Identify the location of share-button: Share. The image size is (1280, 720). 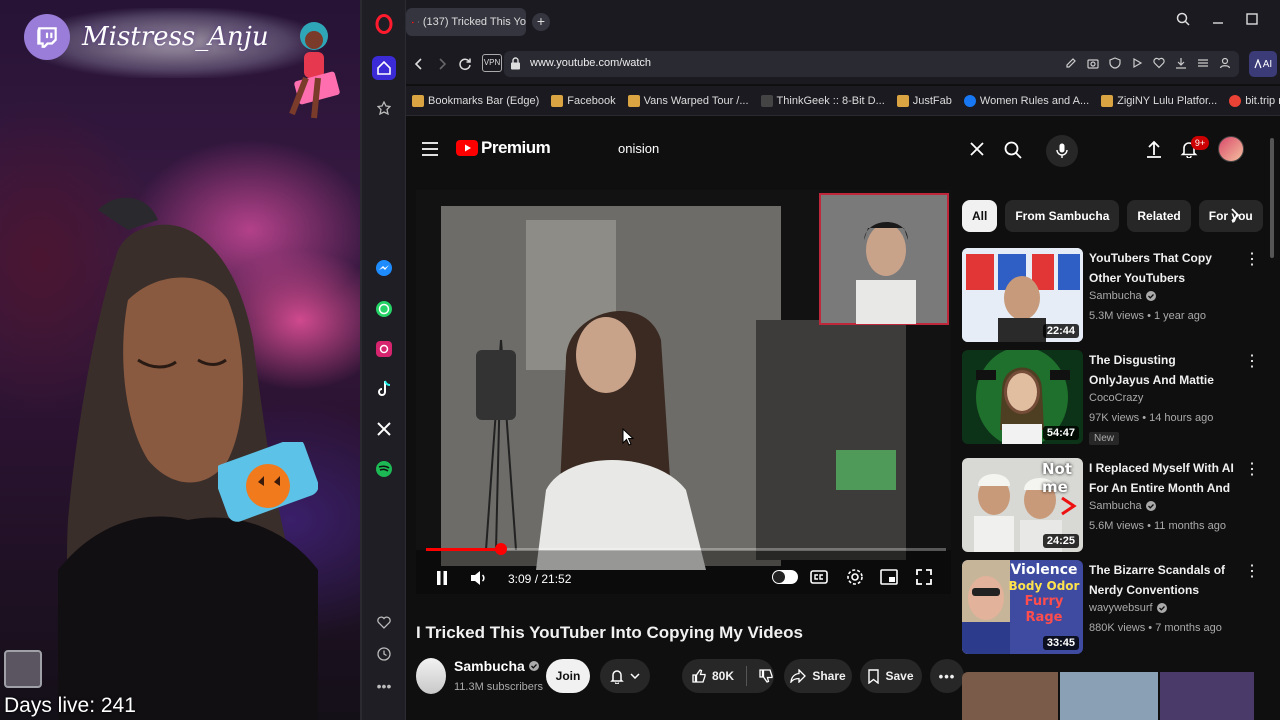
(818, 676).